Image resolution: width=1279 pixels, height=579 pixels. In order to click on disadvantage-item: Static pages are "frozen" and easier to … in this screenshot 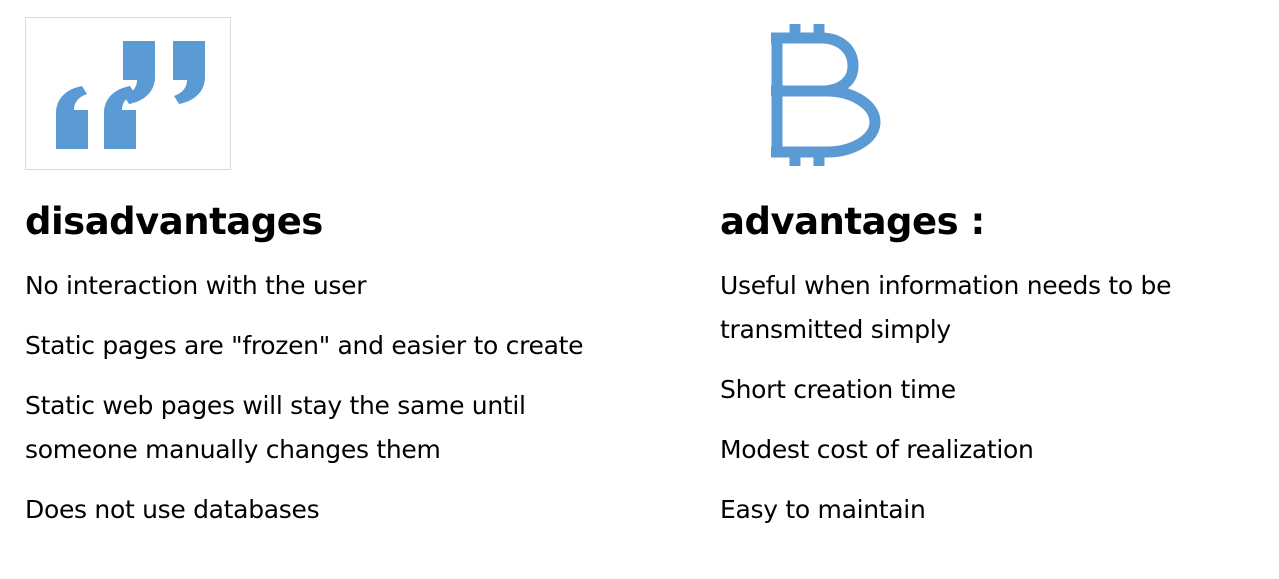, I will do `click(304, 345)`.